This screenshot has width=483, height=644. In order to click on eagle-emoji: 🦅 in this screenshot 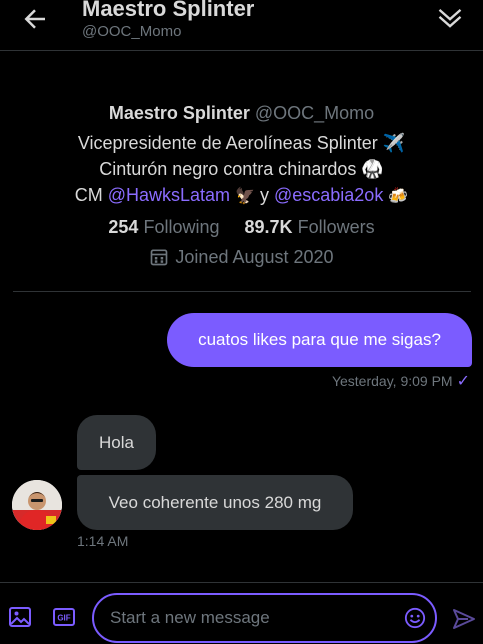, I will do `click(245, 196)`.